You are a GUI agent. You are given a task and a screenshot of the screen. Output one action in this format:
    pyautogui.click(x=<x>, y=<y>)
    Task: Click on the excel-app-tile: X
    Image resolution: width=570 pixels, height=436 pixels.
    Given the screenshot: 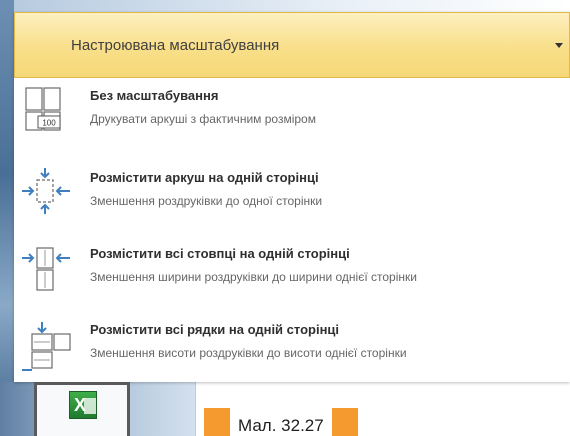 What is the action you would take?
    pyautogui.click(x=82, y=409)
    